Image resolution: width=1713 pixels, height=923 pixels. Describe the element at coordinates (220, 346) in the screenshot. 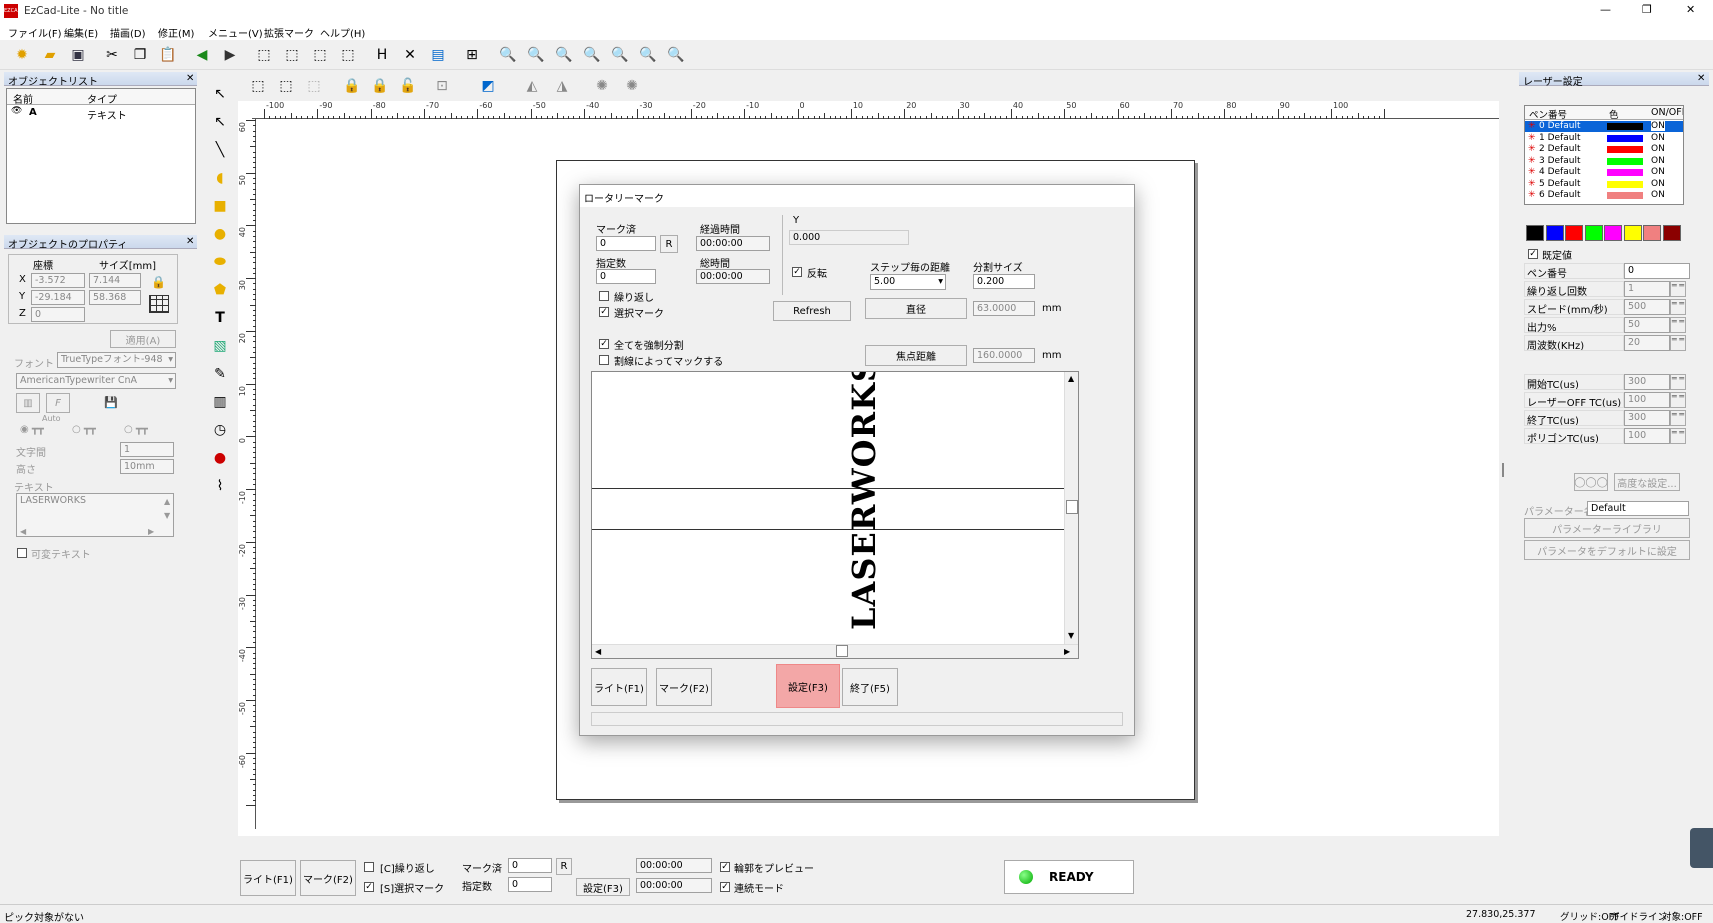

I see `image-icon: ▧` at that location.